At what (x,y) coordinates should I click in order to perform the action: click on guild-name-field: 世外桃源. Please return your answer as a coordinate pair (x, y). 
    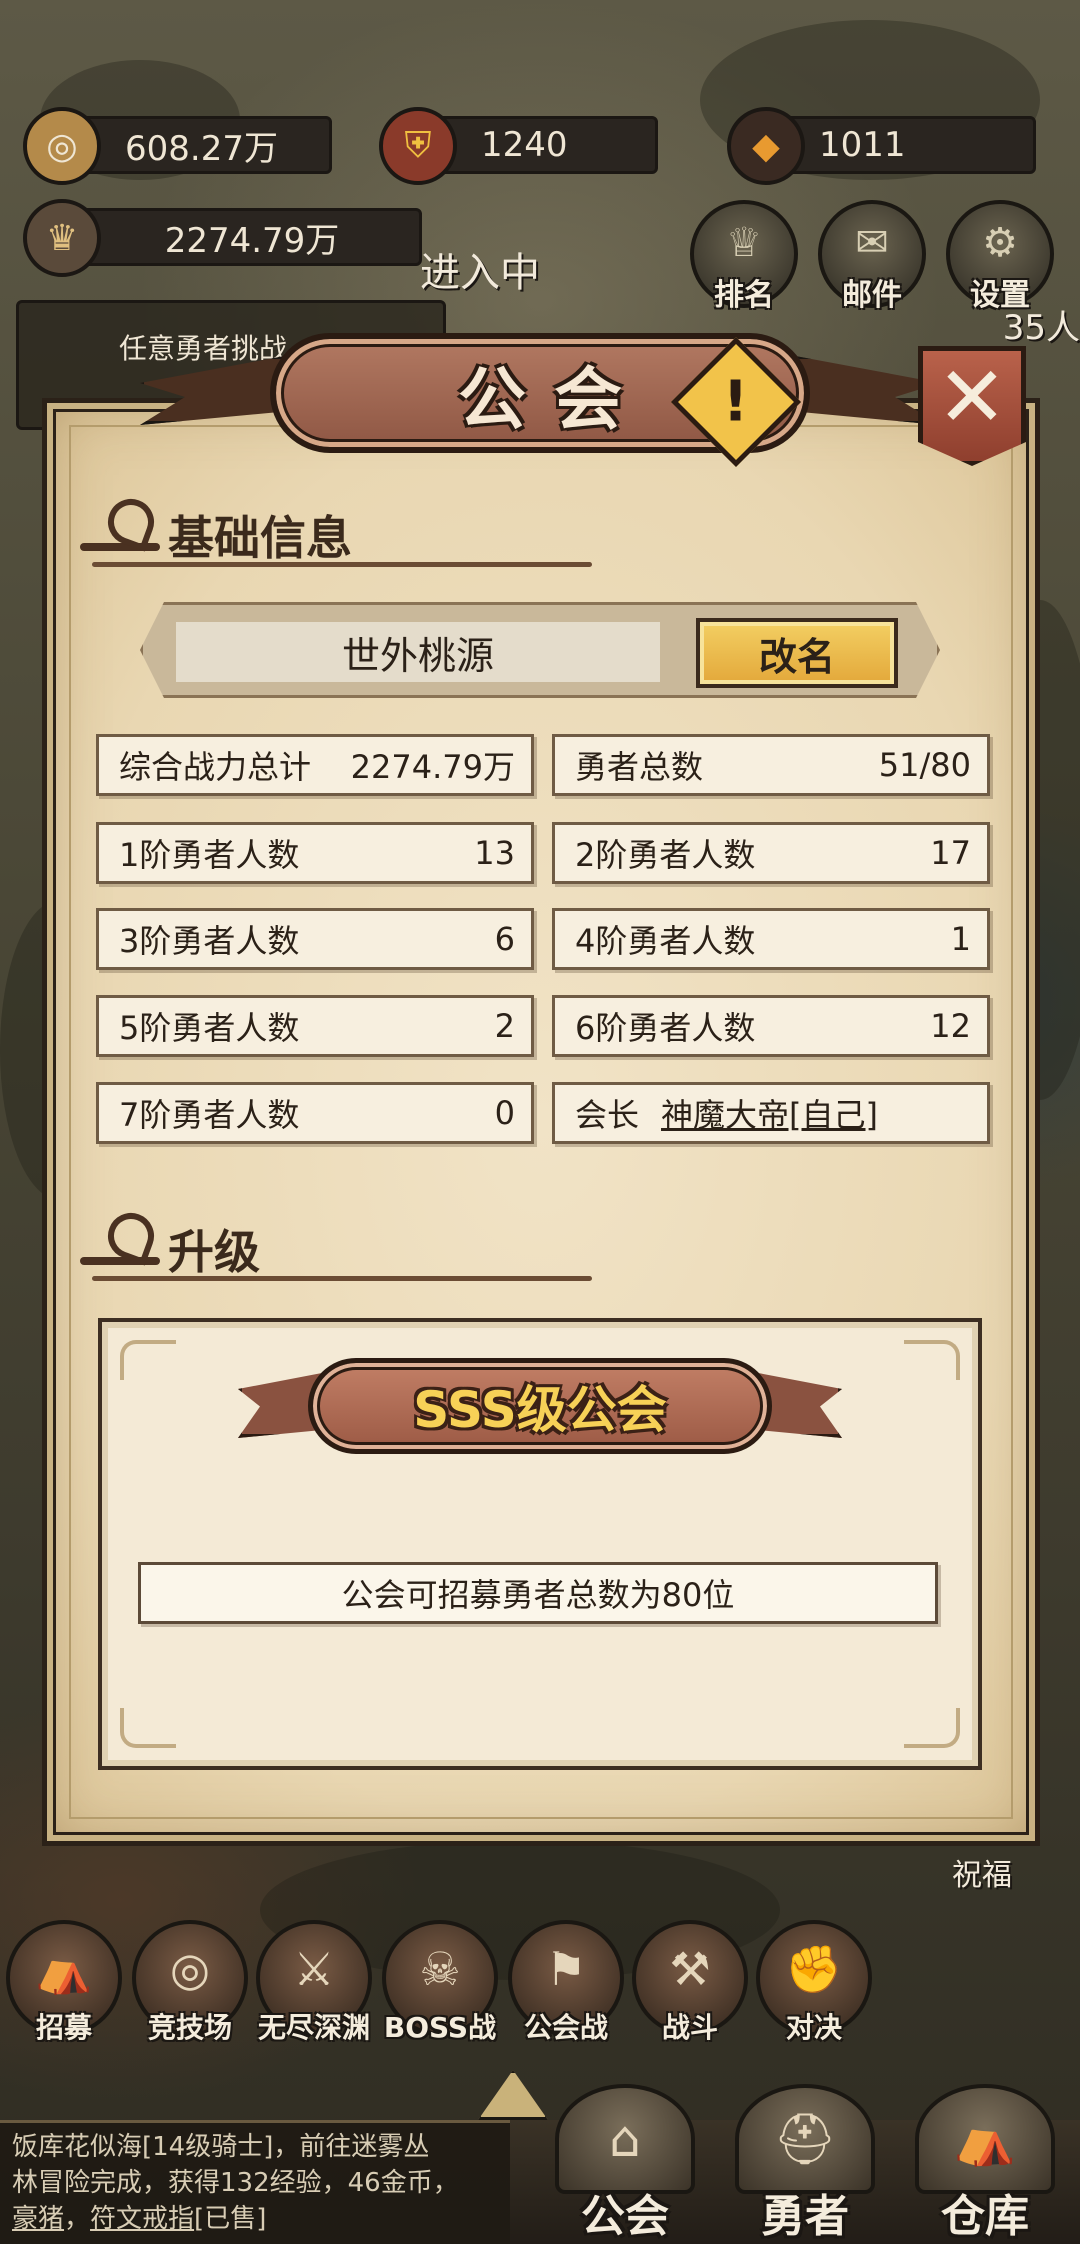
    Looking at the image, I should click on (418, 652).